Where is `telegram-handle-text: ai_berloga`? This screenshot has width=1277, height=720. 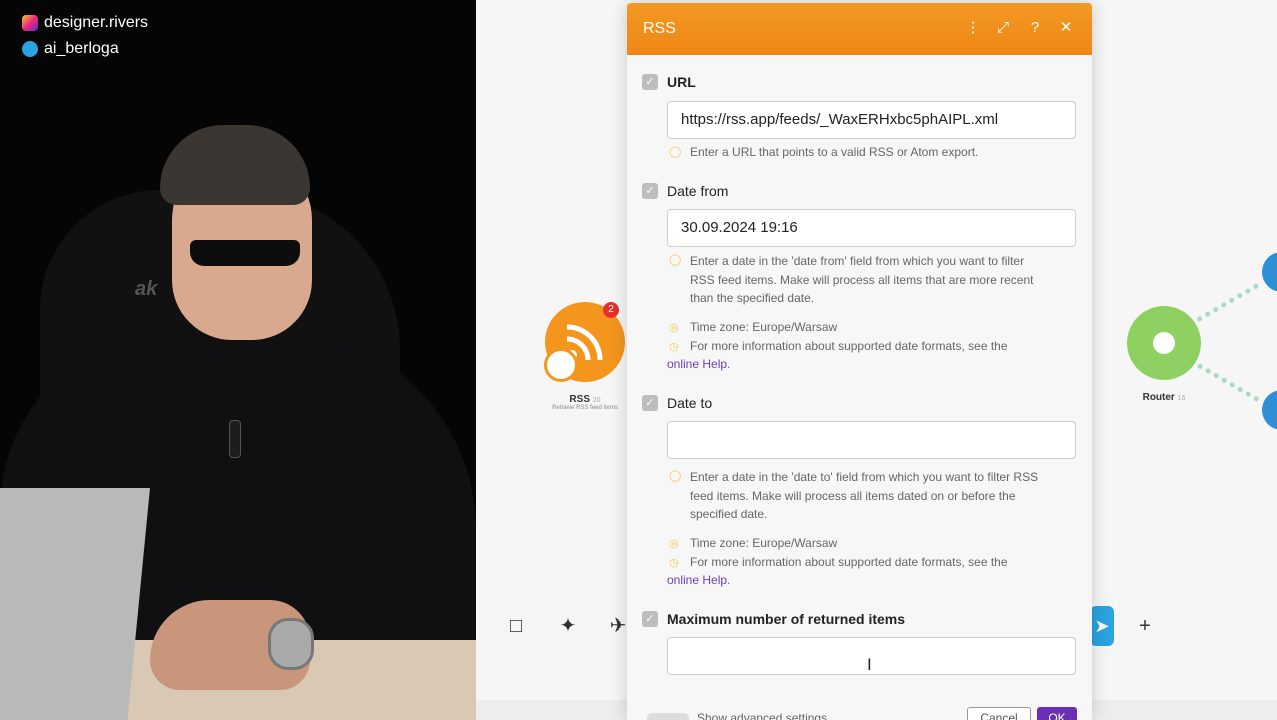 telegram-handle-text: ai_berloga is located at coordinates (81, 48).